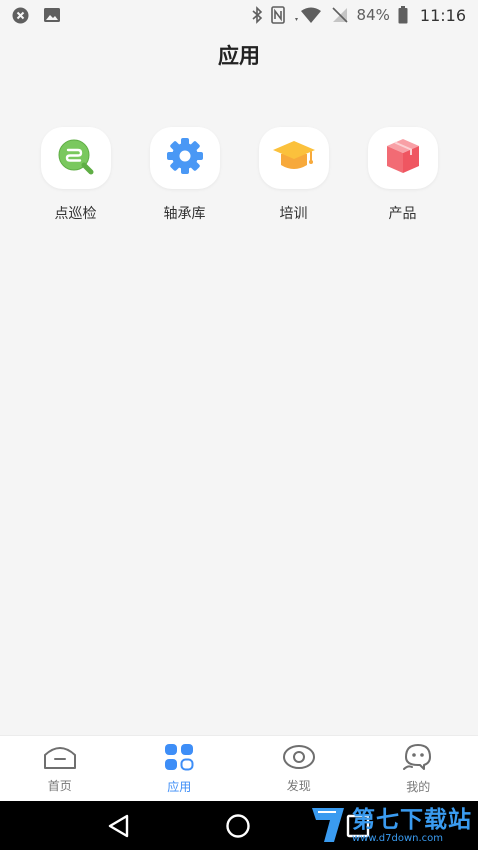 The image size is (478, 850). What do you see at coordinates (257, 15) in the screenshot?
I see `bluetooth-icon` at bounding box center [257, 15].